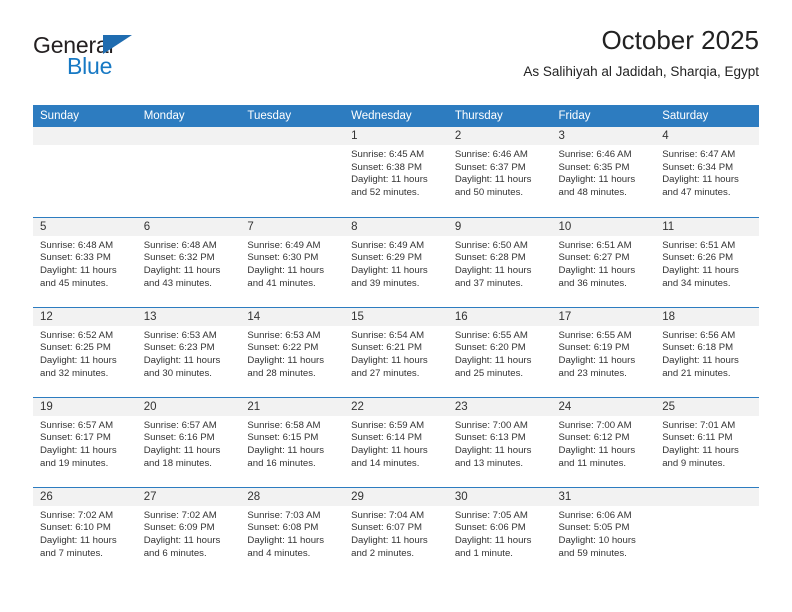 Image resolution: width=792 pixels, height=612 pixels. Describe the element at coordinates (594, 438) in the screenshot. I see `sunset-time: Sunset: 6:12 PM` at that location.